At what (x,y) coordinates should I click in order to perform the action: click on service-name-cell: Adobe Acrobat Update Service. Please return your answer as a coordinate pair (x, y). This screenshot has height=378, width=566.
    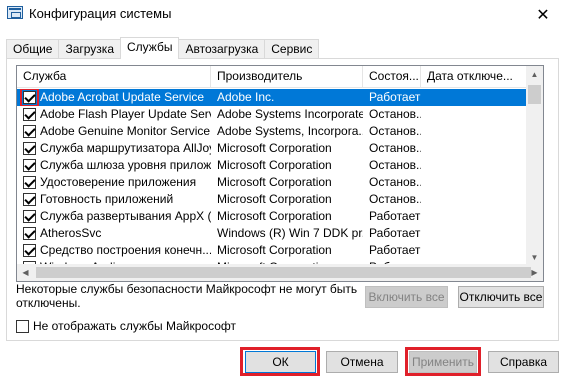
    Looking at the image, I should click on (114, 97).